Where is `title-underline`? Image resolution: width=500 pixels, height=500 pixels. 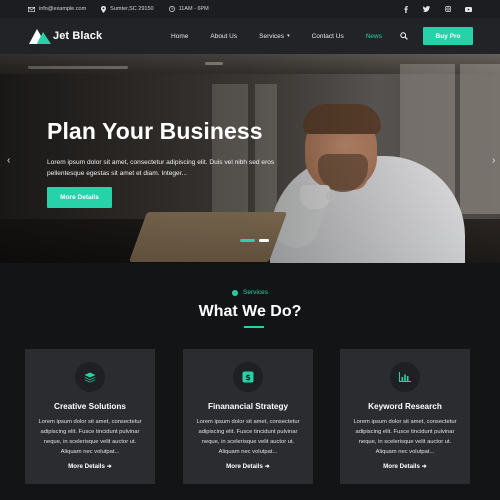 title-underline is located at coordinates (254, 327).